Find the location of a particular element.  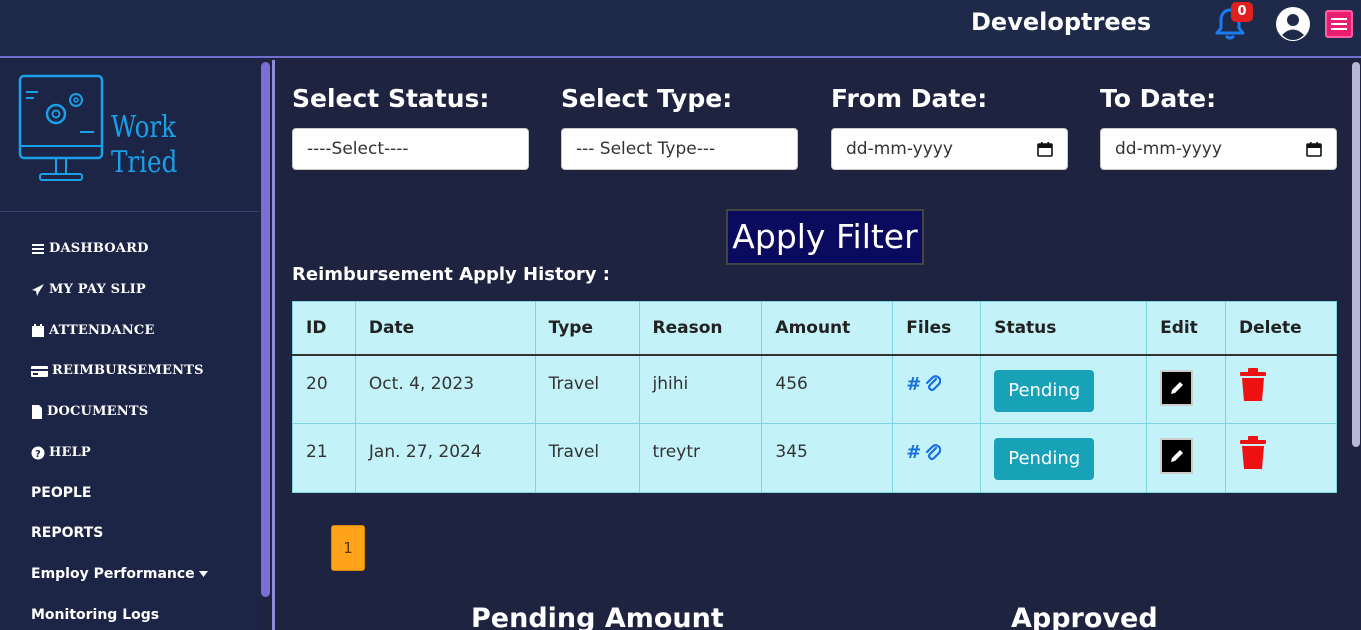

sidebar-item-label: REPORTS is located at coordinates (67, 533).